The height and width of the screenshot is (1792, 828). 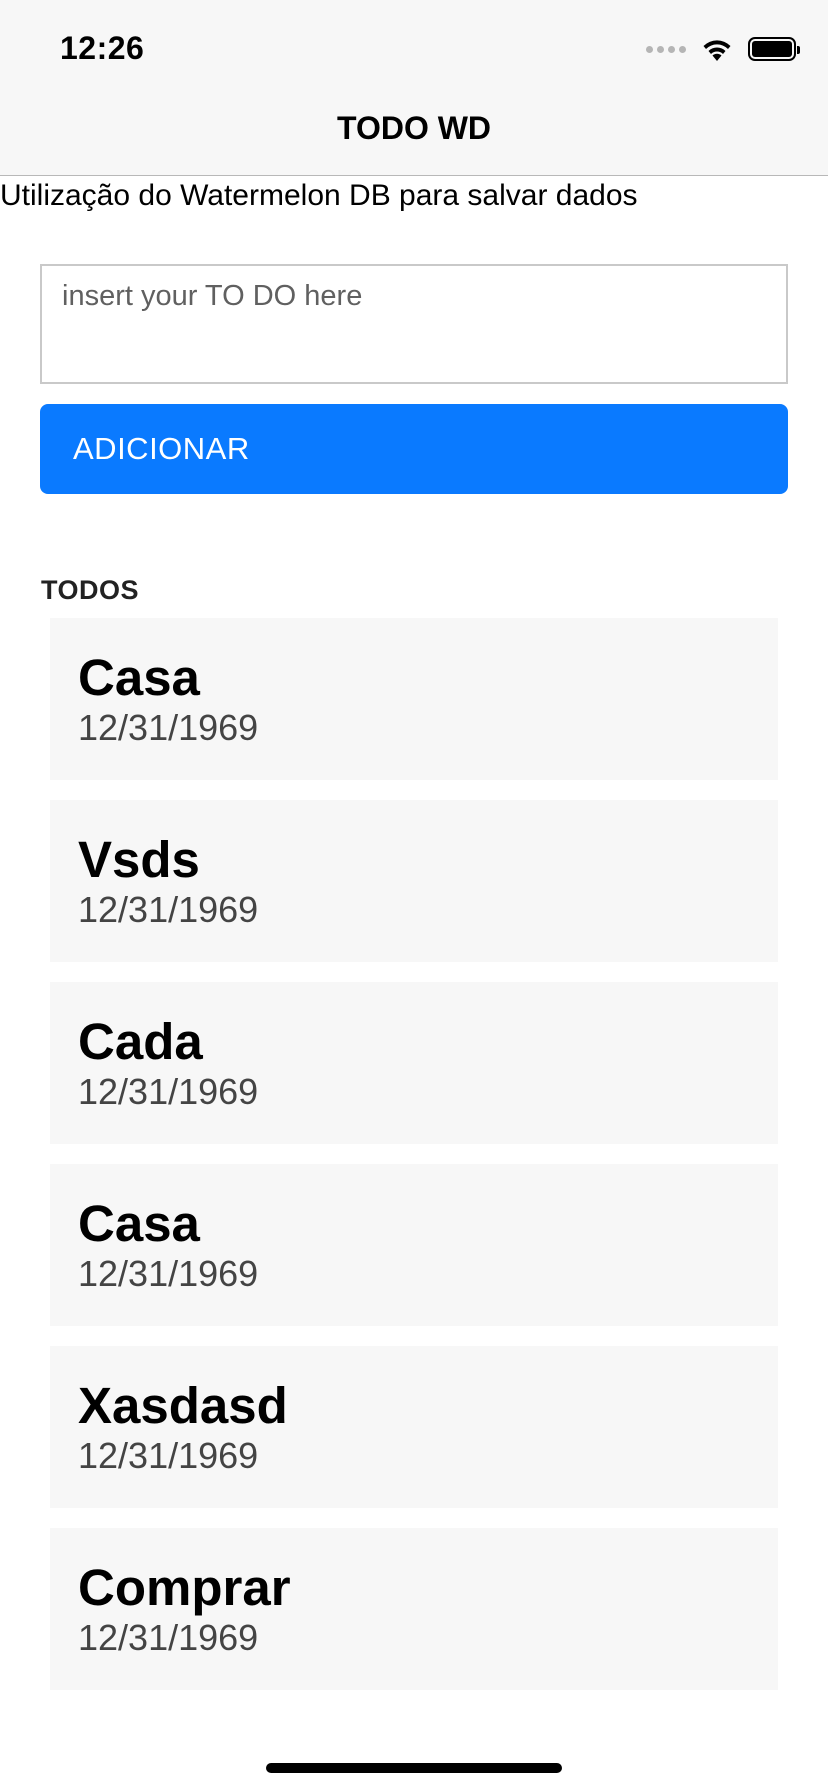 I want to click on page-title: TODO WD, so click(x=414, y=128).